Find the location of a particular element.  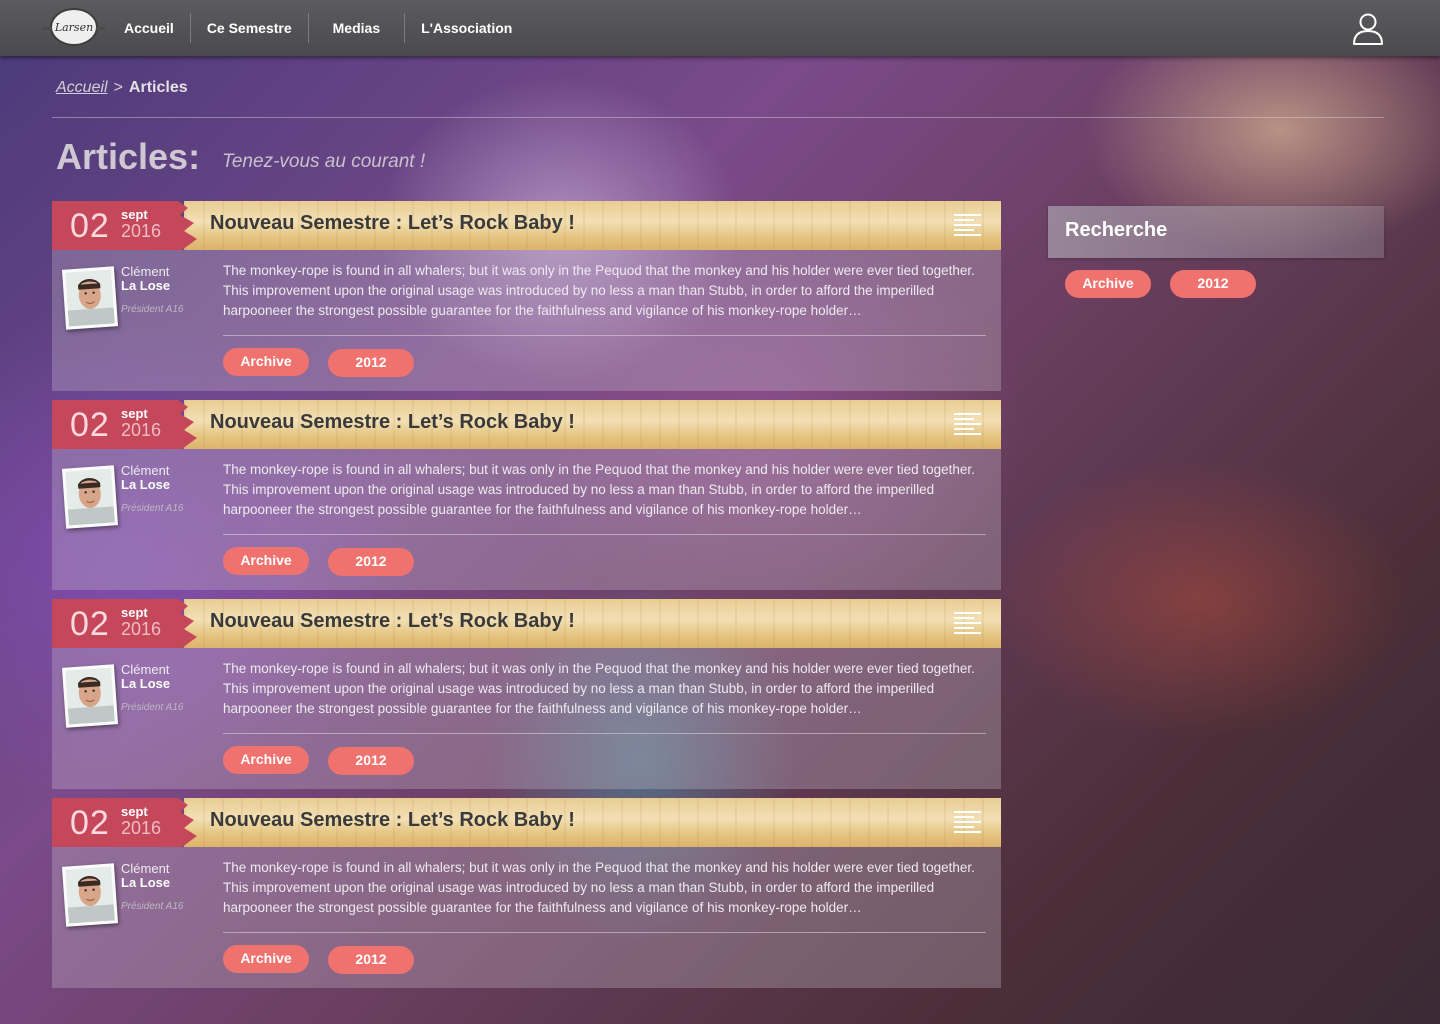

nav-item-ce-semestre: Ce Semestre is located at coordinates (248, 28).